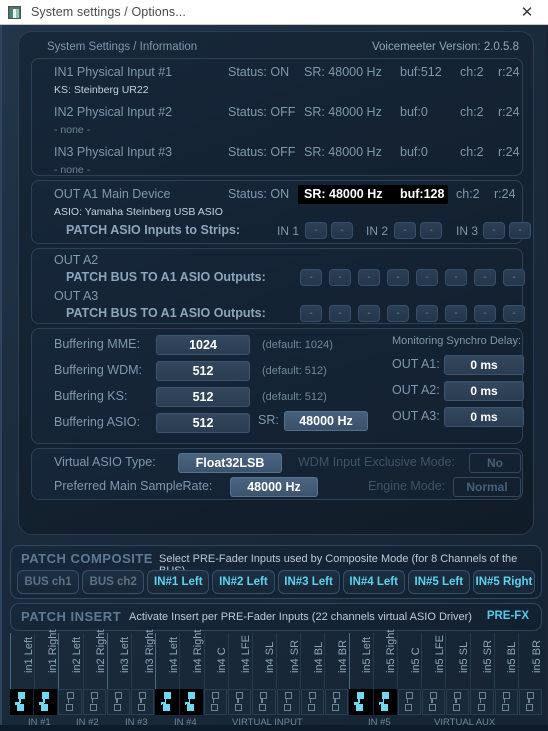  What do you see at coordinates (166, 313) in the screenshot?
I see `out-a3-patch-label: PATCH BUS TO A1 ASIO Outputs:` at bounding box center [166, 313].